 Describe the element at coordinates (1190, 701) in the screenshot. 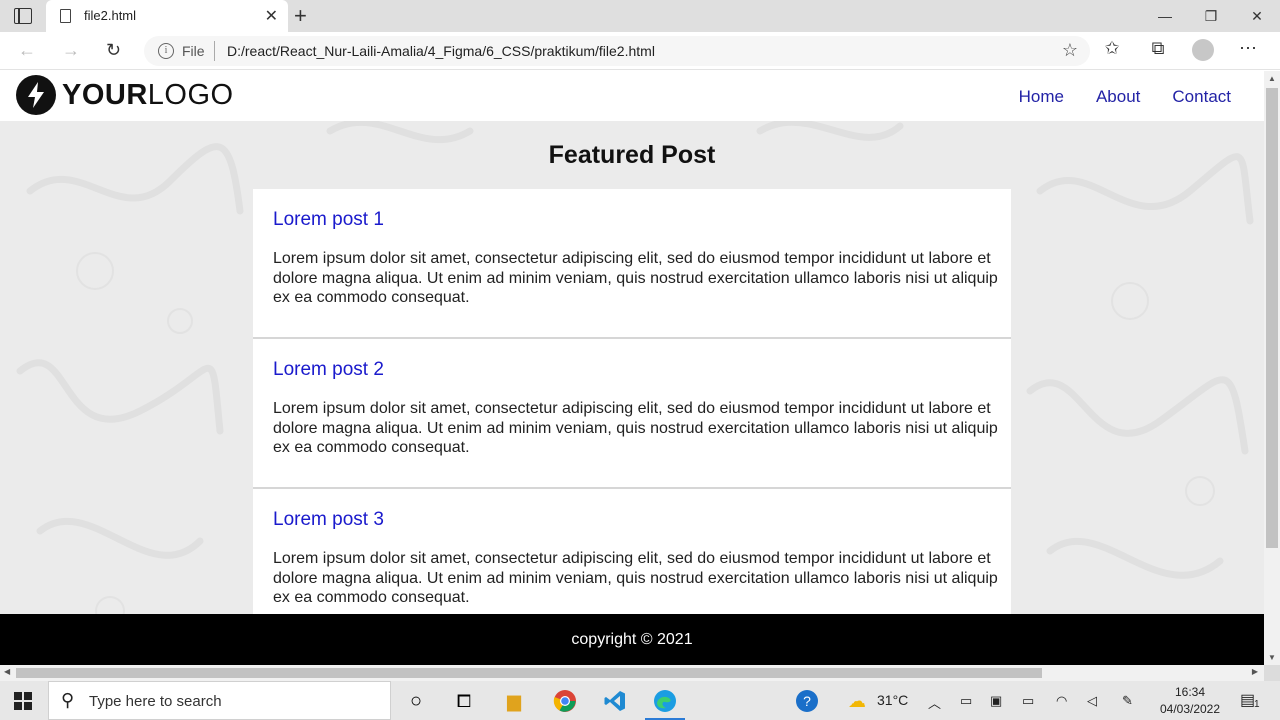

I see `clock: 16:34 04/03/2022` at that location.